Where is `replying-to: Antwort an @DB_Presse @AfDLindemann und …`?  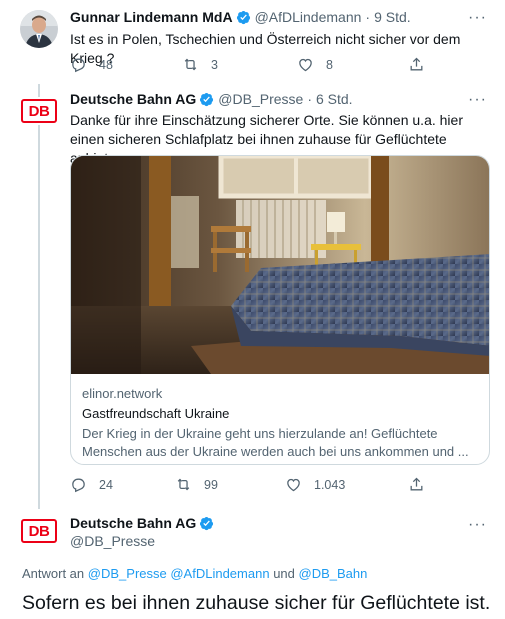 replying-to: Antwort an @DB_Presse @AfDLindemann und … is located at coordinates (194, 573).